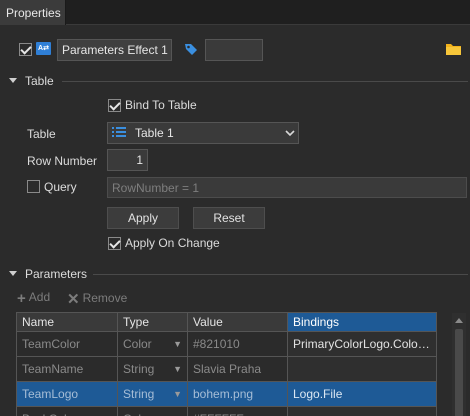 This screenshot has width=470, height=416. What do you see at coordinates (152, 322) in the screenshot?
I see `column-header-type: Type` at bounding box center [152, 322].